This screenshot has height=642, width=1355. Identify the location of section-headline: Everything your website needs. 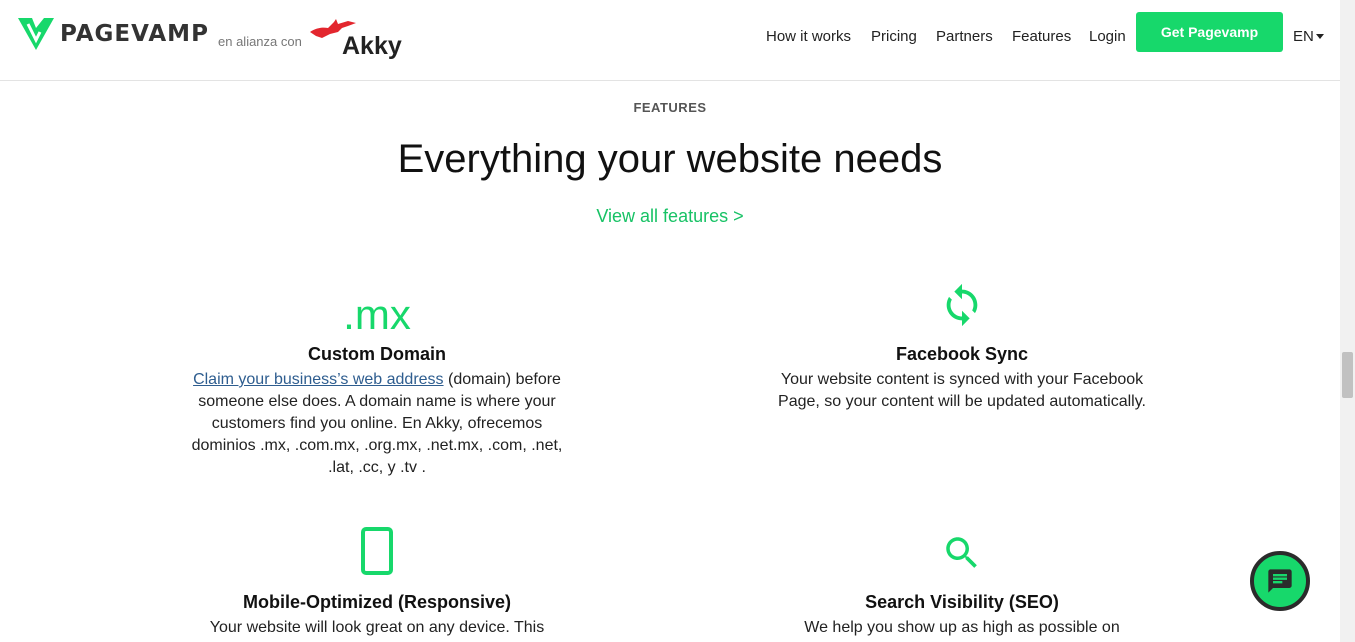
(670, 159).